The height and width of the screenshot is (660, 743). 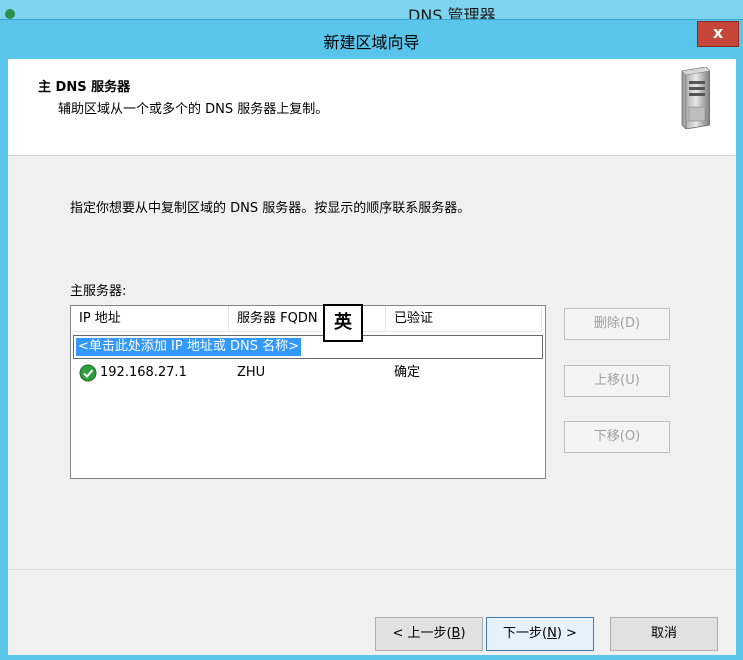 I want to click on server-icon, so click(x=695, y=98).